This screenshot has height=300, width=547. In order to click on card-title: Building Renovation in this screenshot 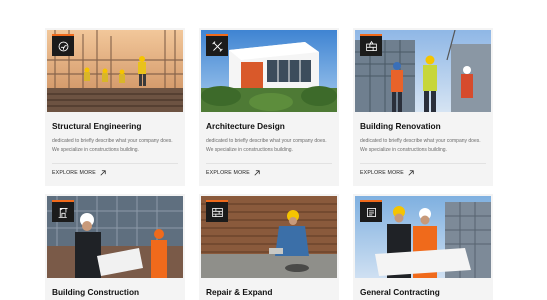, I will do `click(400, 126)`.